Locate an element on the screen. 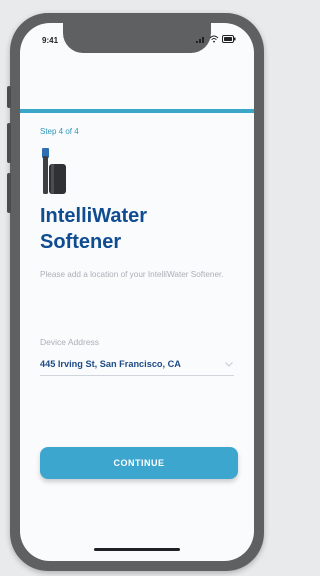  water-softener-icon is located at coordinates (54, 171).